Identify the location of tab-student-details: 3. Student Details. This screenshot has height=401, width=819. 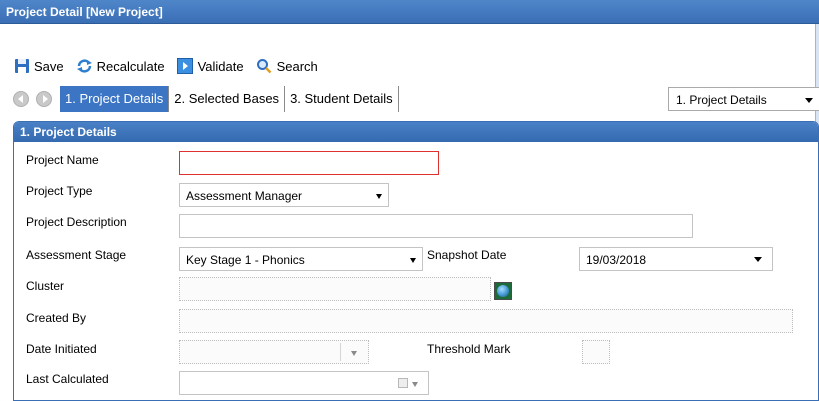
(342, 99).